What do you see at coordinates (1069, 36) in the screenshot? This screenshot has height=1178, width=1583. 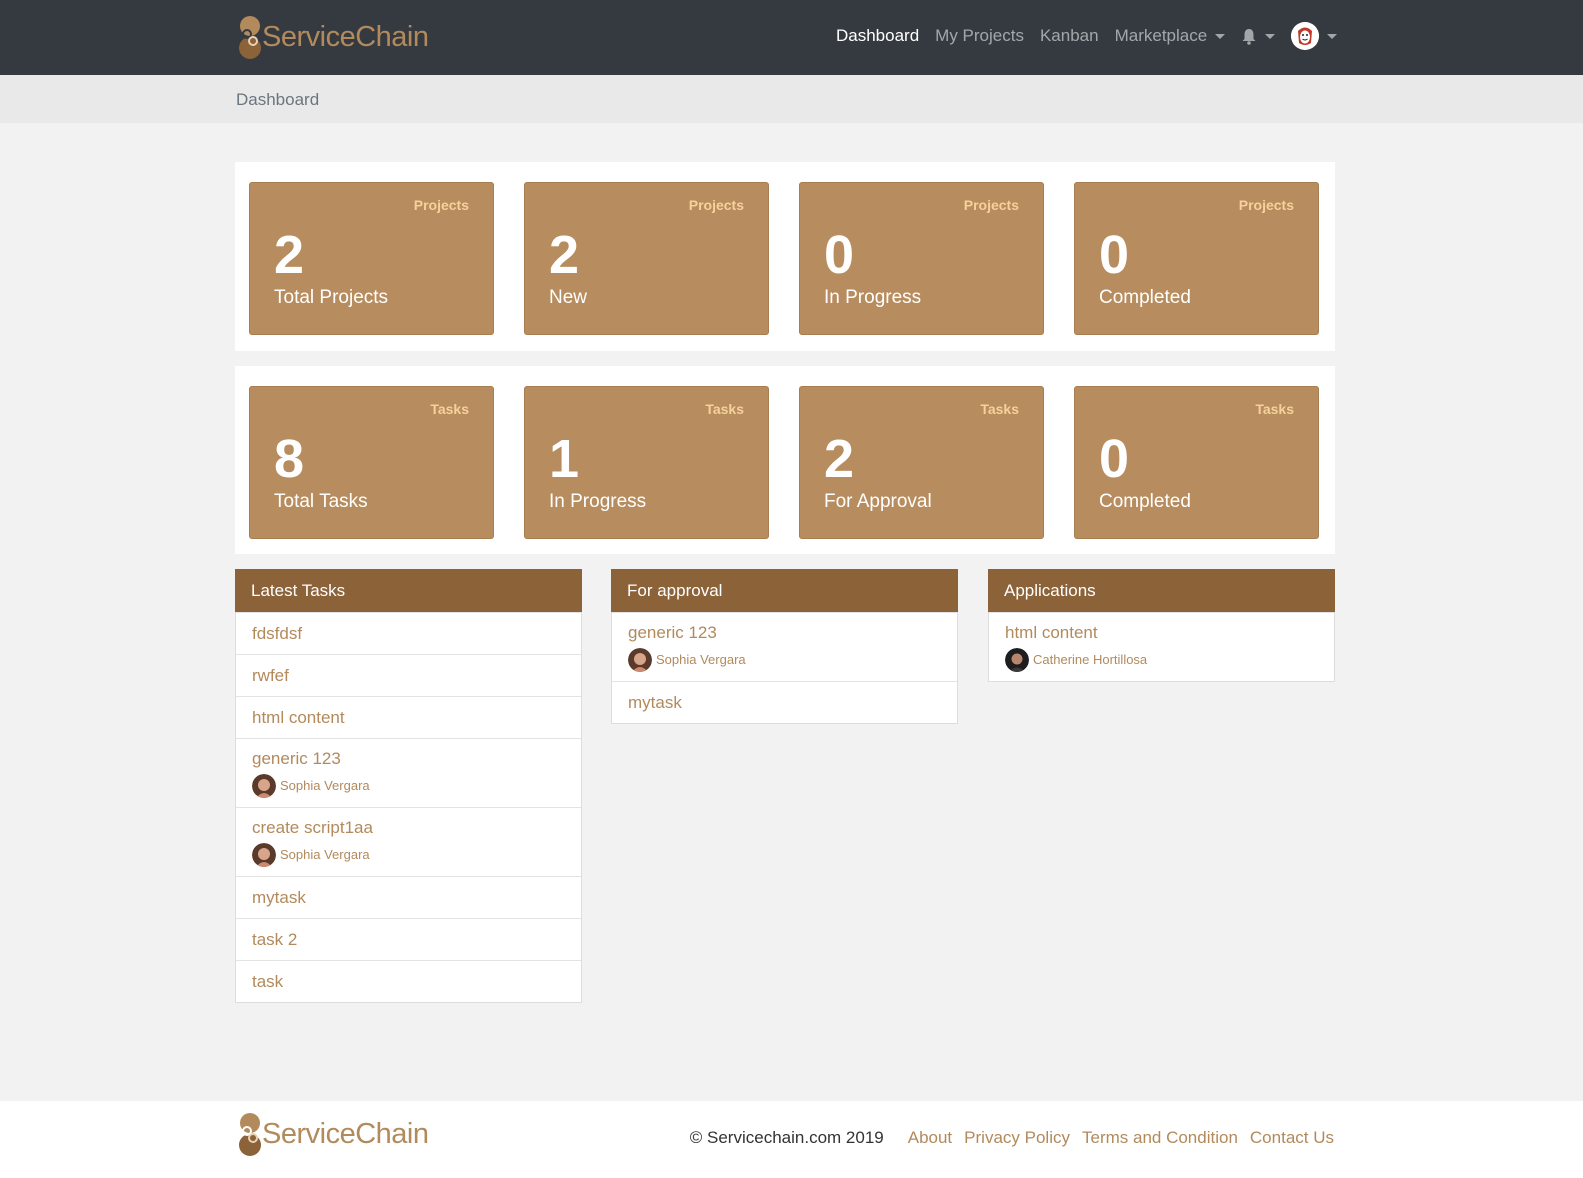 I see `nav-kanban: Kanban` at bounding box center [1069, 36].